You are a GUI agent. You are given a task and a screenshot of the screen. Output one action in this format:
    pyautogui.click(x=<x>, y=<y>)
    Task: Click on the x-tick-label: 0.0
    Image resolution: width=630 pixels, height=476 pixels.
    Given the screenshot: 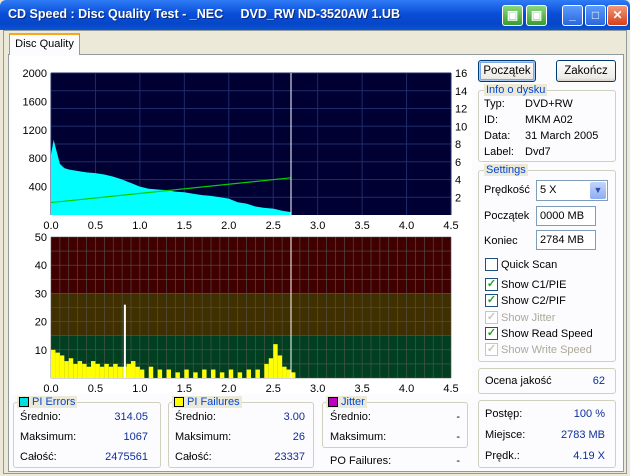 What is the action you would take?
    pyautogui.click(x=50, y=388)
    